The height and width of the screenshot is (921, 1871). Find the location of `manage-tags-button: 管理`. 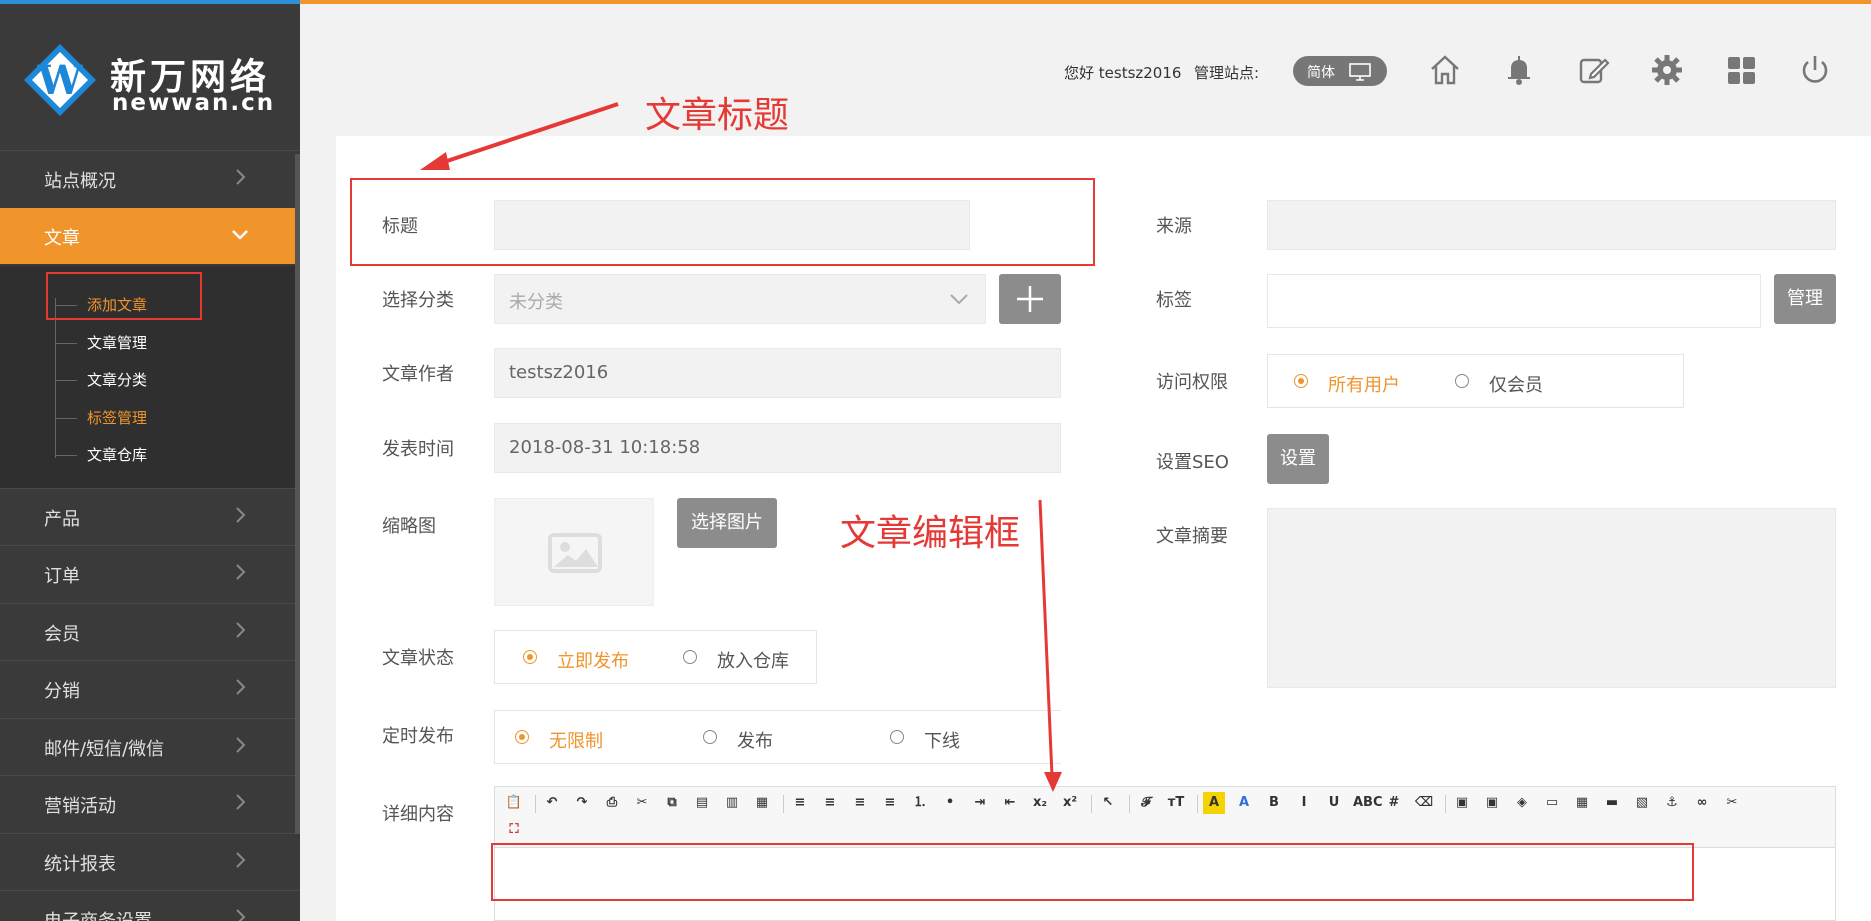

manage-tags-button: 管理 is located at coordinates (1805, 299).